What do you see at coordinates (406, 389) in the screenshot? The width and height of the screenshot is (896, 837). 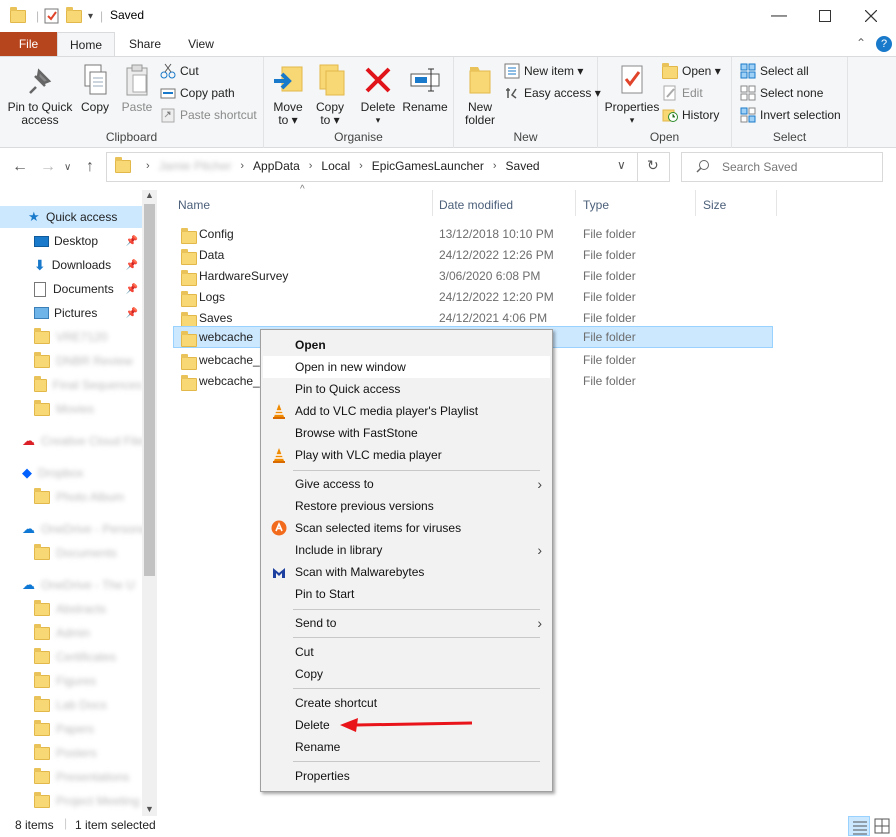 I see `menu-pin-quick-access: Pin to Quick access` at bounding box center [406, 389].